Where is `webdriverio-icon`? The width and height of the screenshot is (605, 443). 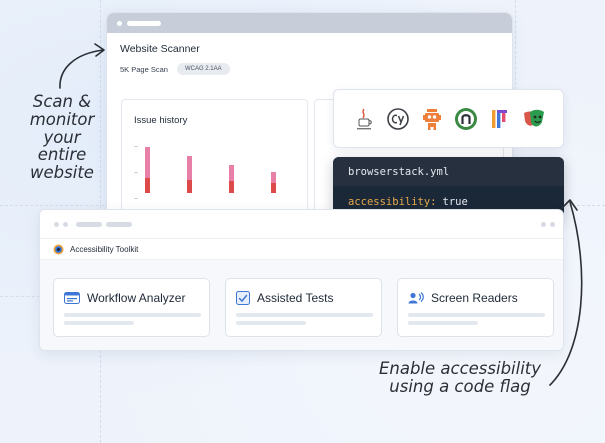 webdriverio-icon is located at coordinates (500, 119).